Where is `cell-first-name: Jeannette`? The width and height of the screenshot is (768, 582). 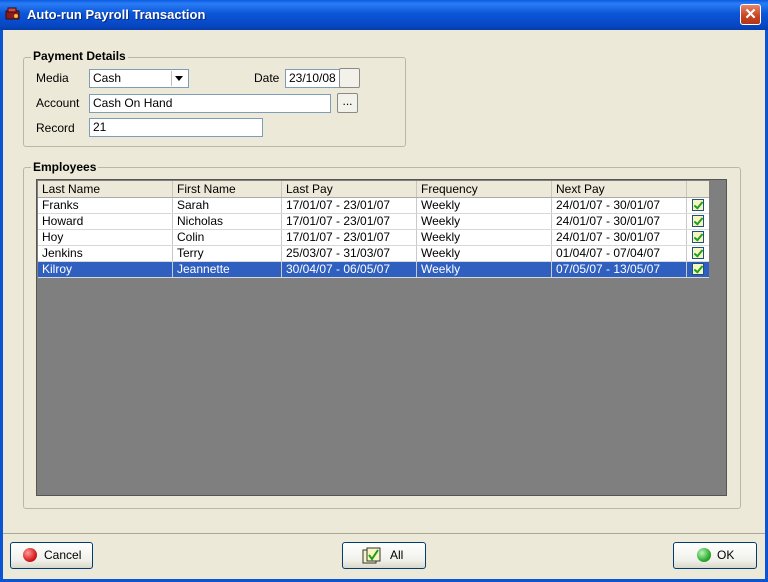
cell-first-name: Jeannette is located at coordinates (227, 269).